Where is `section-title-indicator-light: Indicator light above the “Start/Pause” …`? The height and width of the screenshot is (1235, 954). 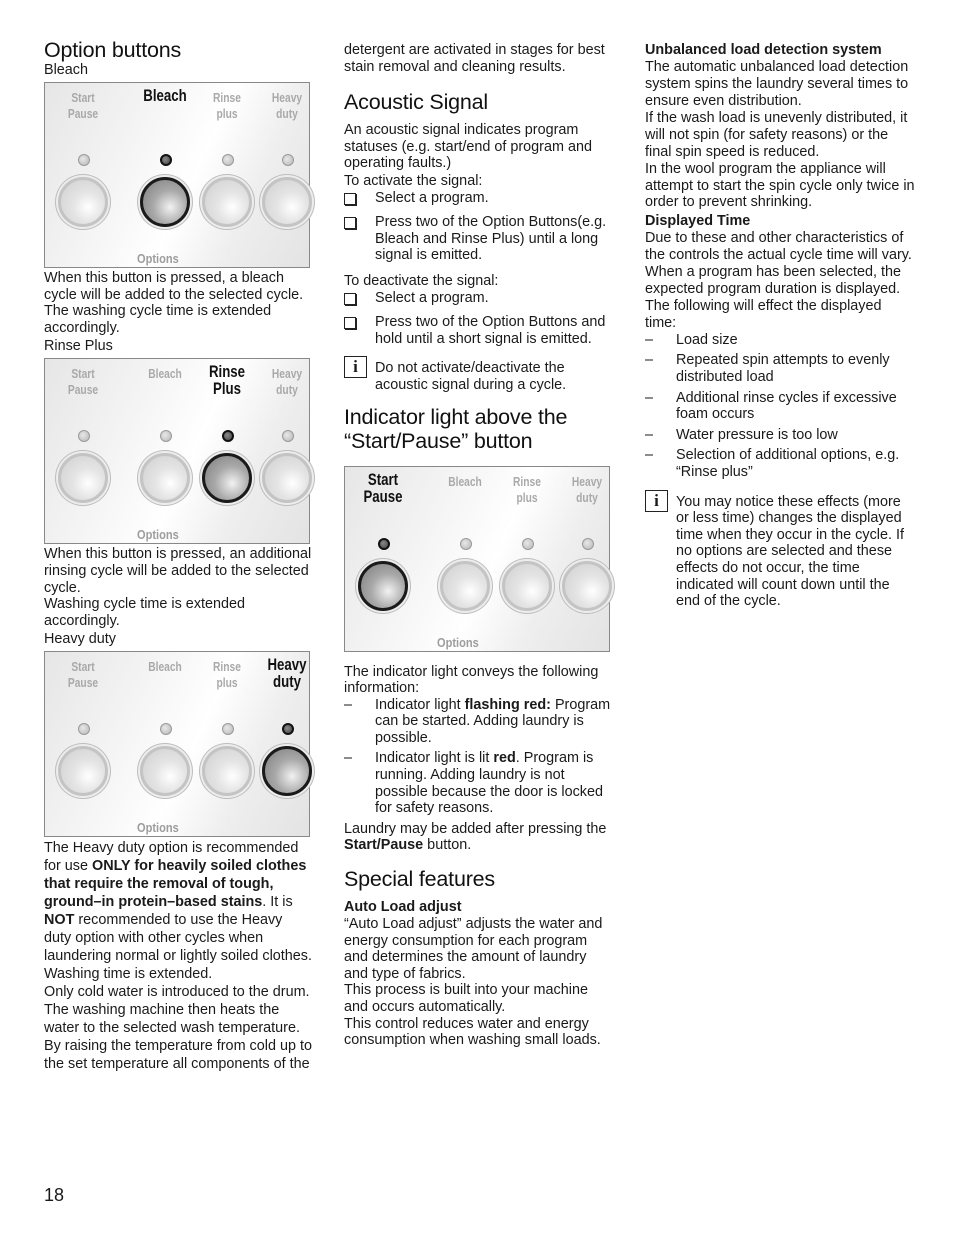 section-title-indicator-light: Indicator light above the “Start/Pause” … is located at coordinates (478, 429).